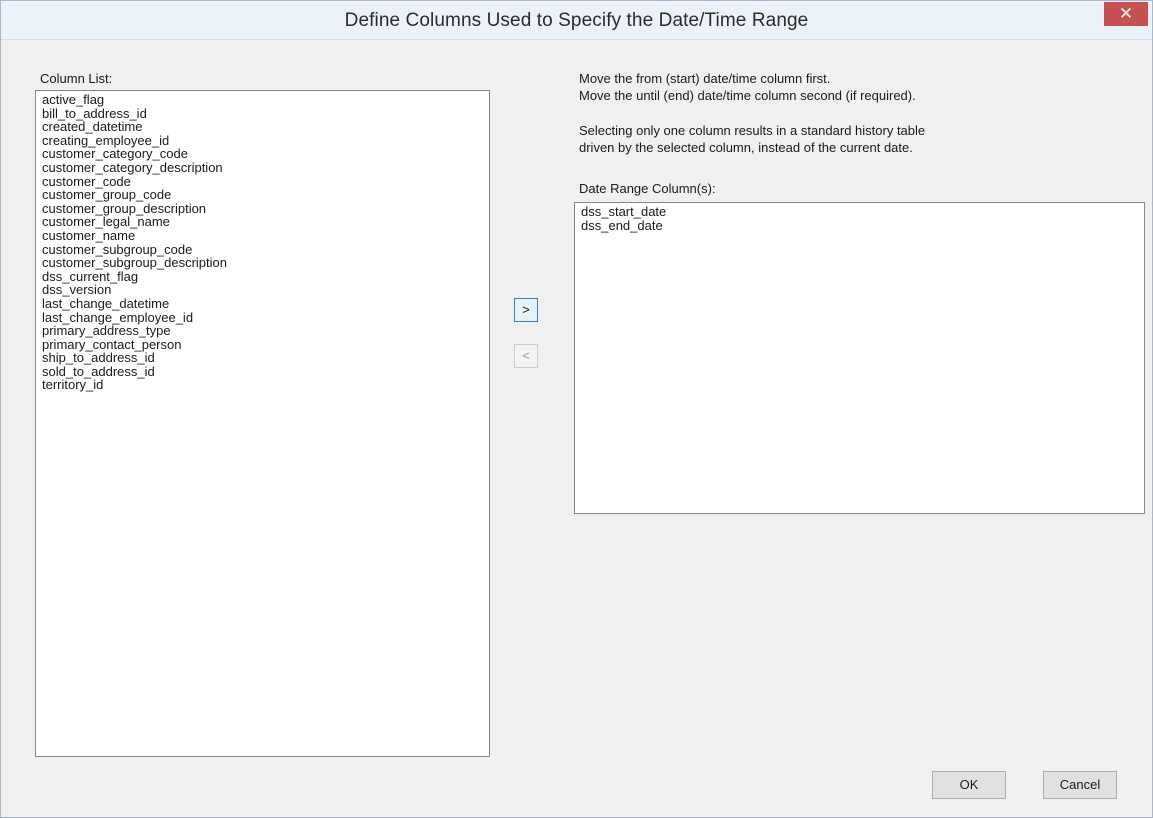 Image resolution: width=1153 pixels, height=818 pixels. Describe the element at coordinates (647, 188) in the screenshot. I see `date-range-label: Date Range Column(s):` at that location.